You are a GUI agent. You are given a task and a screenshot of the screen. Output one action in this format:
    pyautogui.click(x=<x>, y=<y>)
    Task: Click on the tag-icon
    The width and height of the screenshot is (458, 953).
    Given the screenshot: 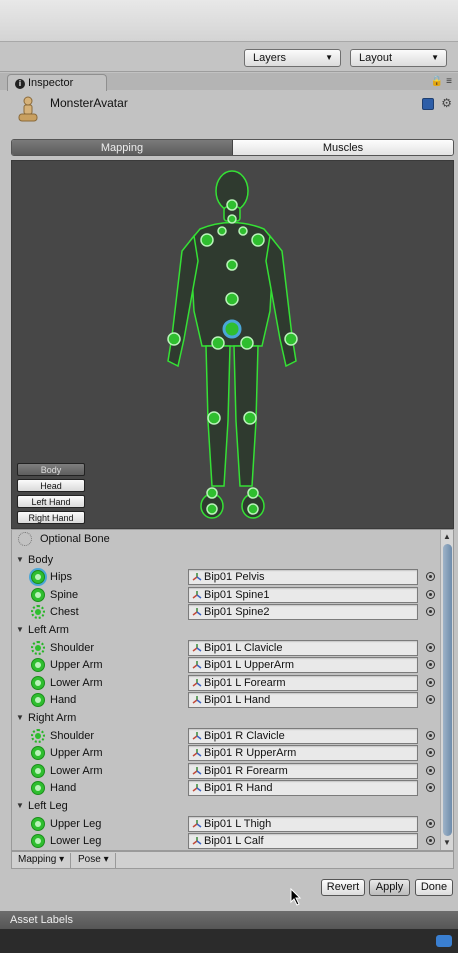 What is the action you would take?
    pyautogui.click(x=444, y=941)
    